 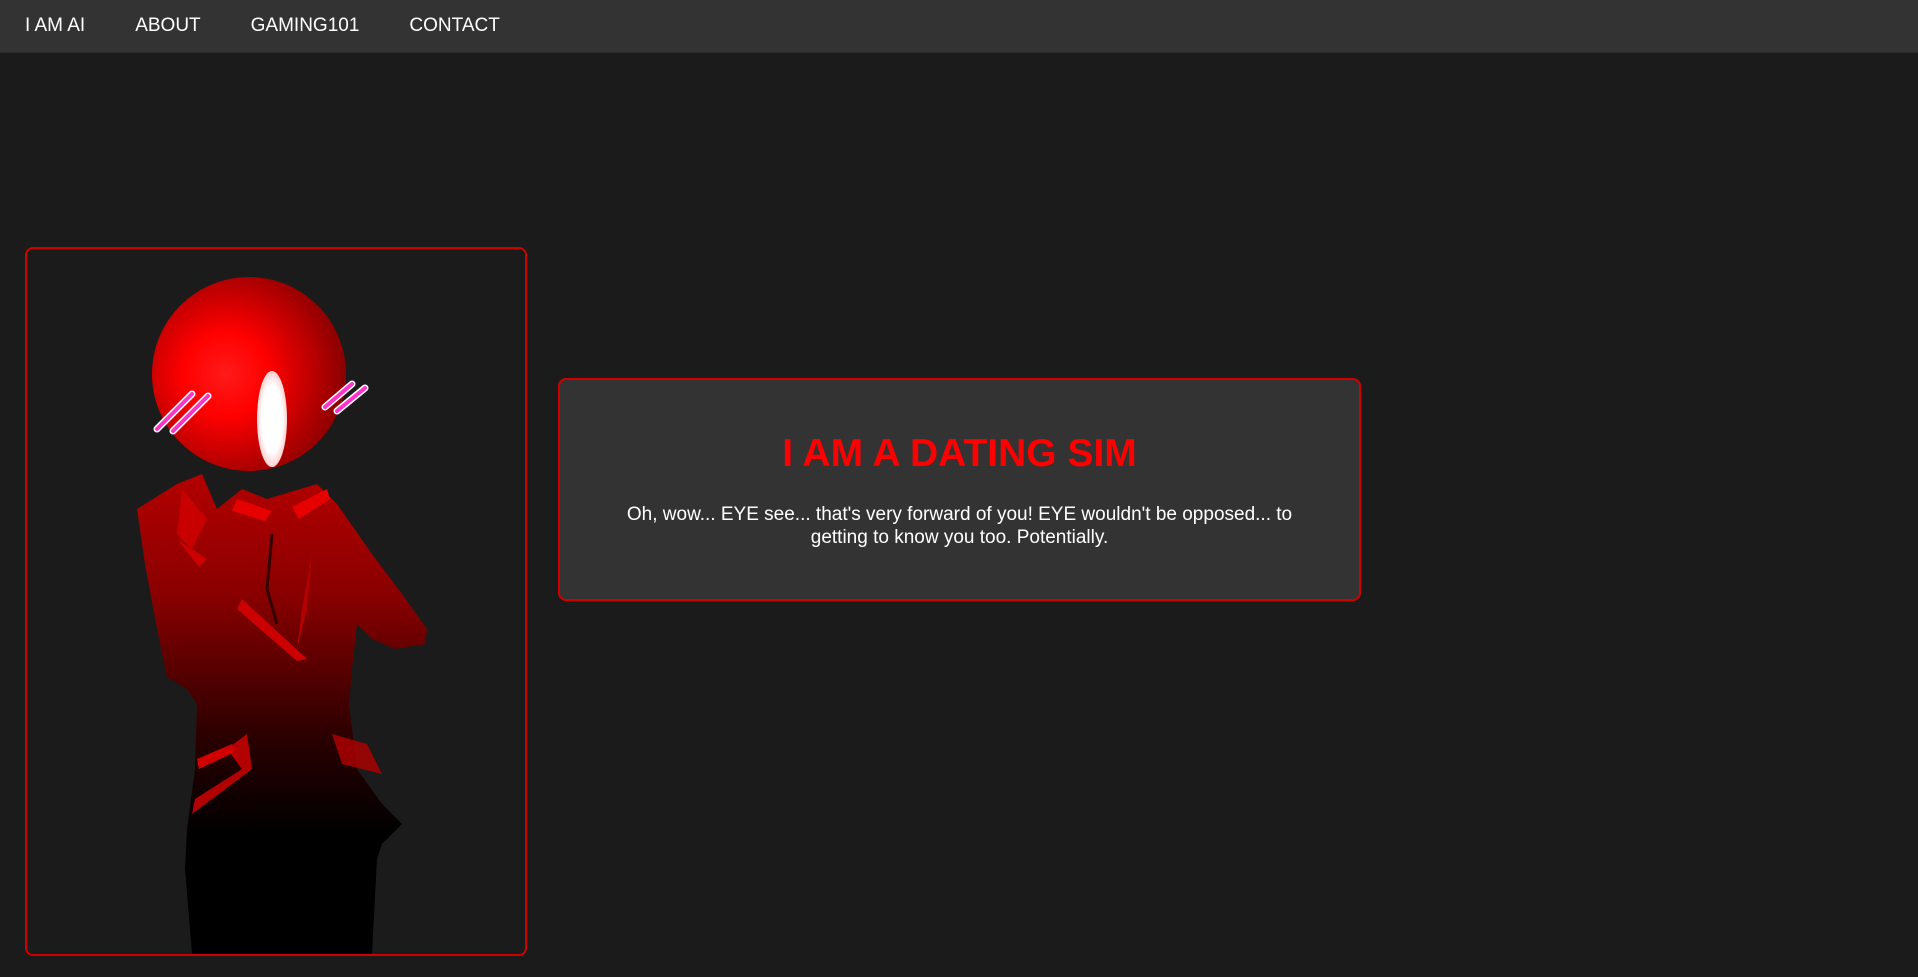 I want to click on eye-head, so click(x=249, y=374).